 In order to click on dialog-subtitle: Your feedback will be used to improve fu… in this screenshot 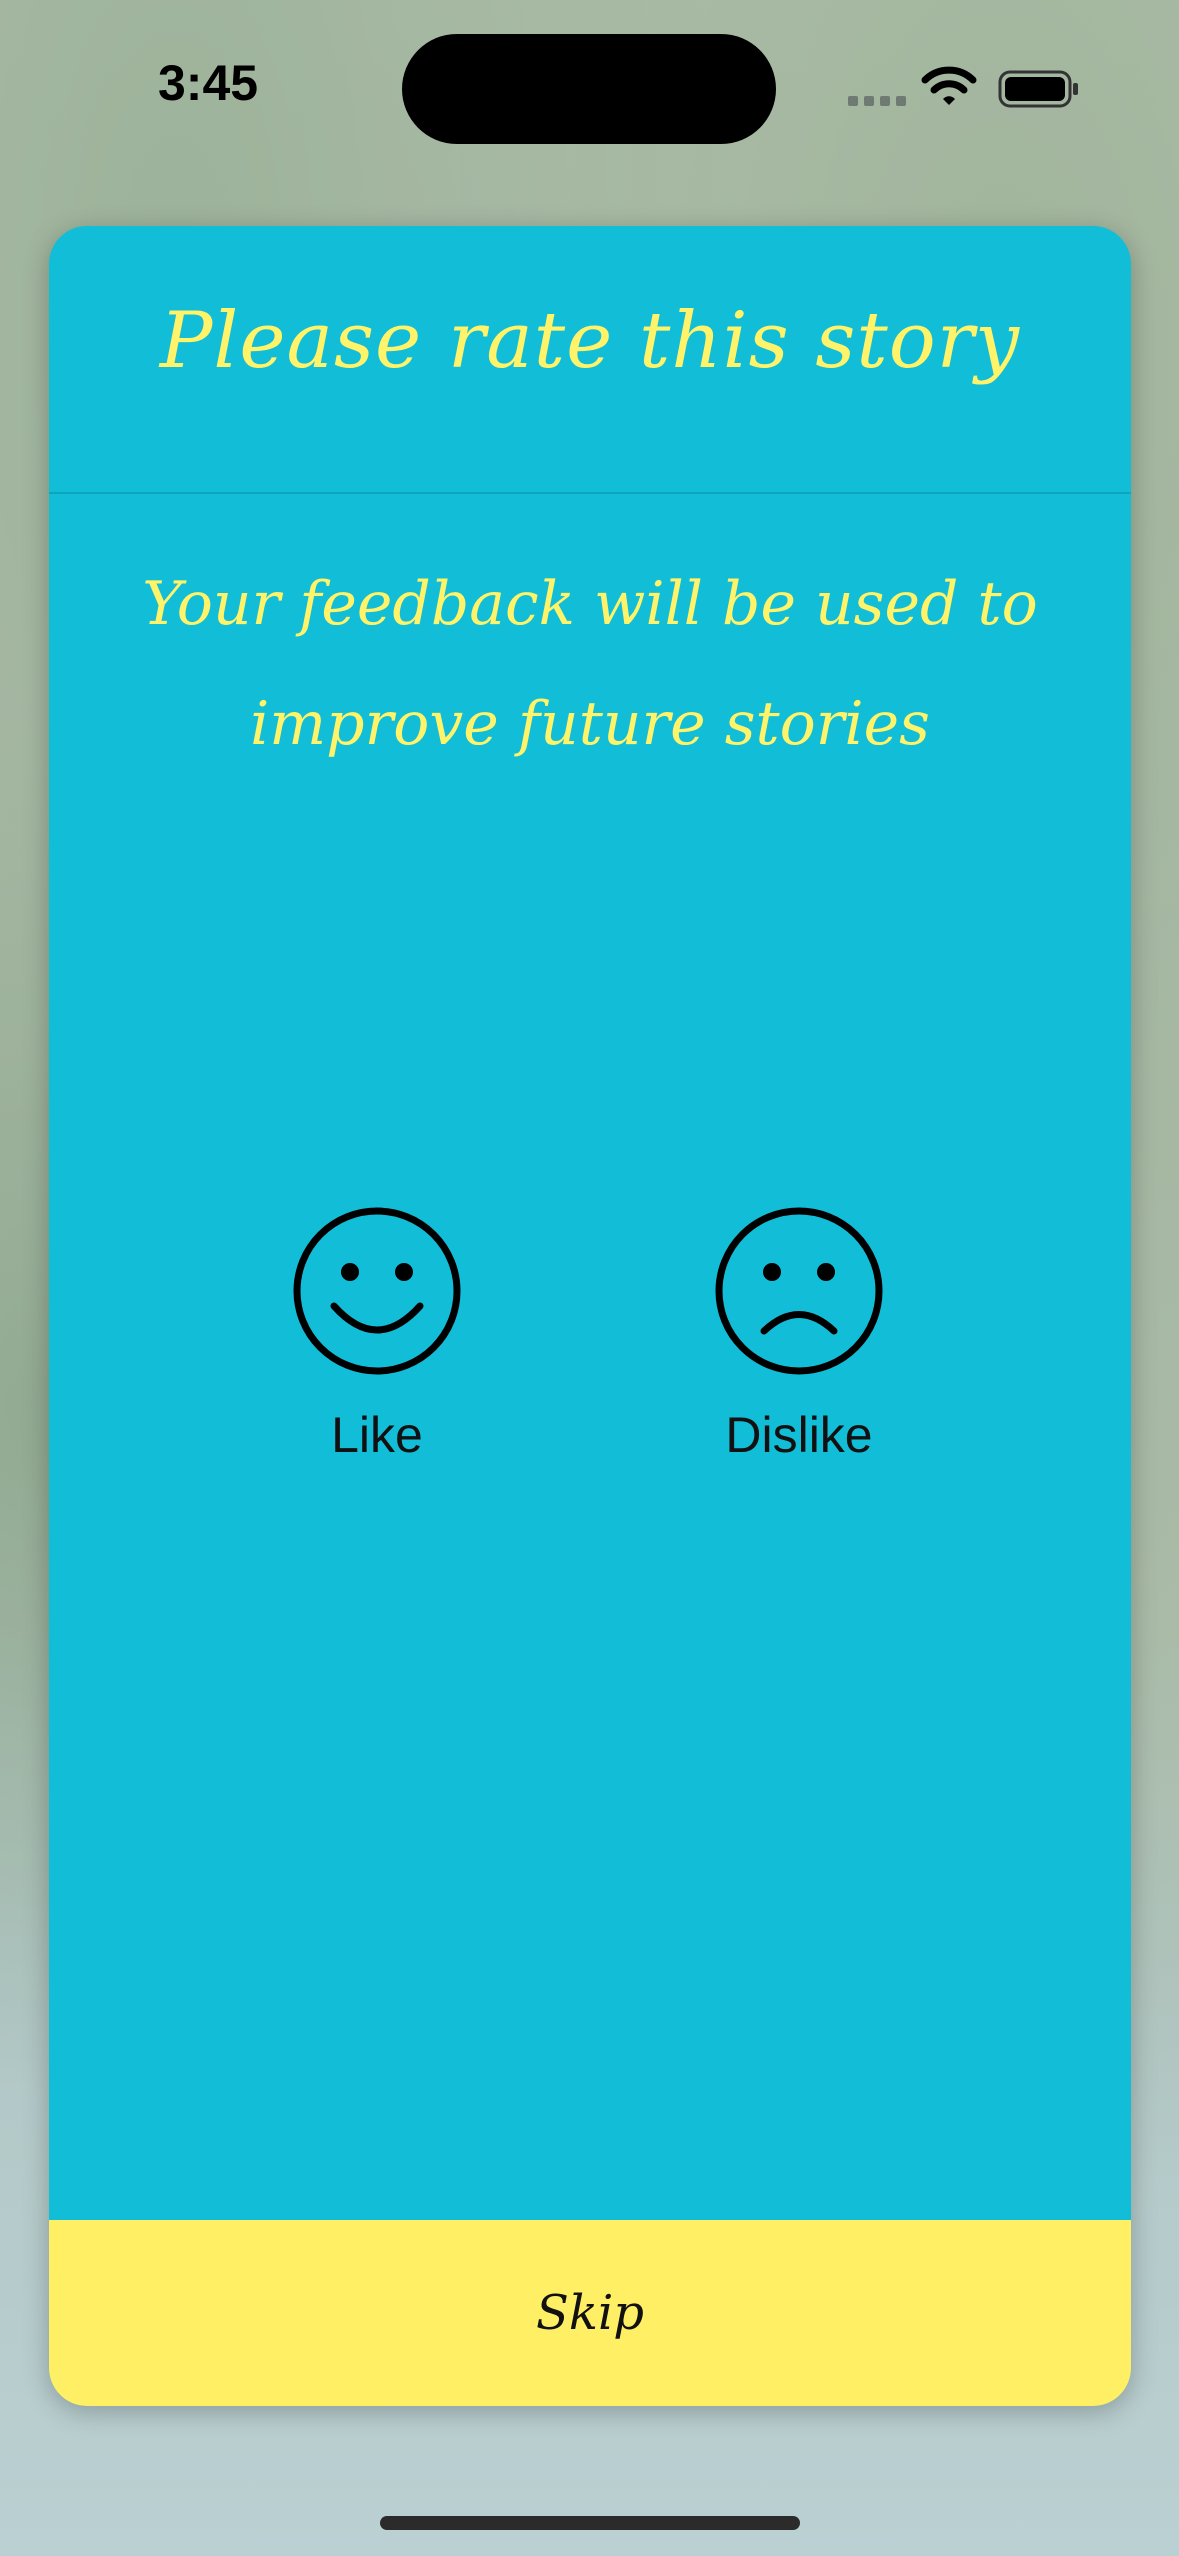, I will do `click(590, 664)`.